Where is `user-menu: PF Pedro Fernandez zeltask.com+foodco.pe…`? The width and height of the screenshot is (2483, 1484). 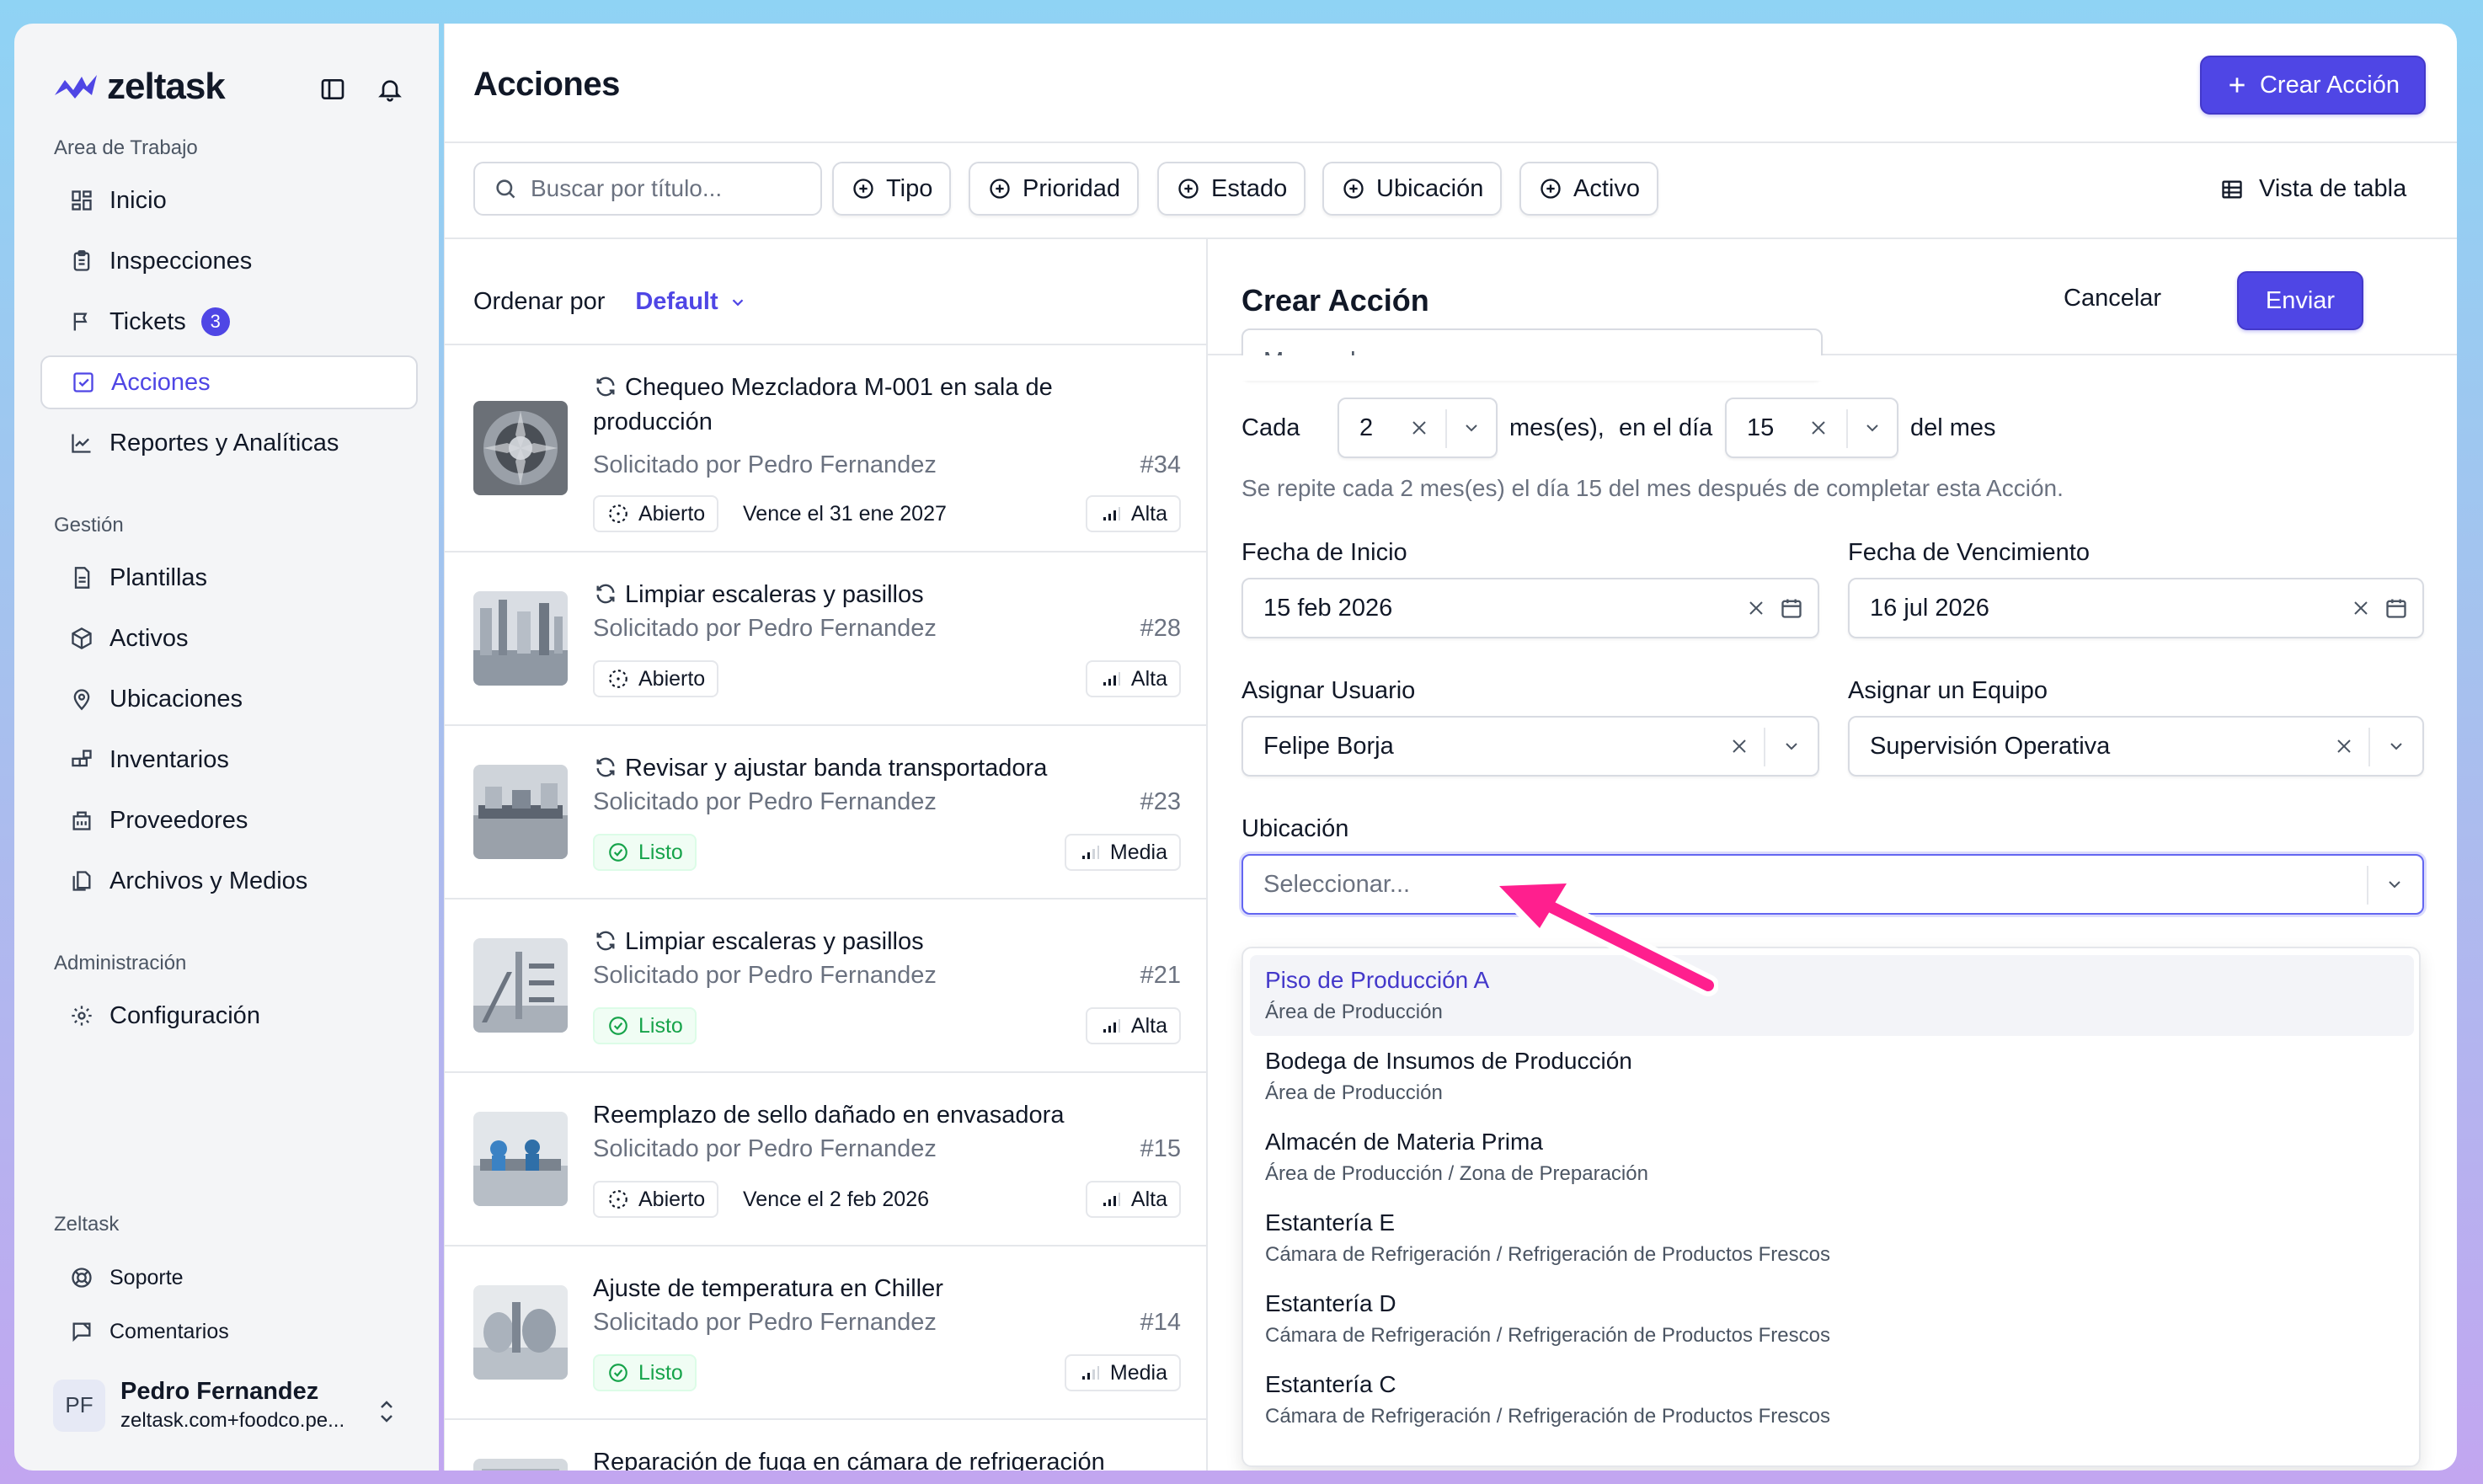 user-menu: PF Pedro Fernandez zeltask.com+foodco.pe… is located at coordinates (198, 1406).